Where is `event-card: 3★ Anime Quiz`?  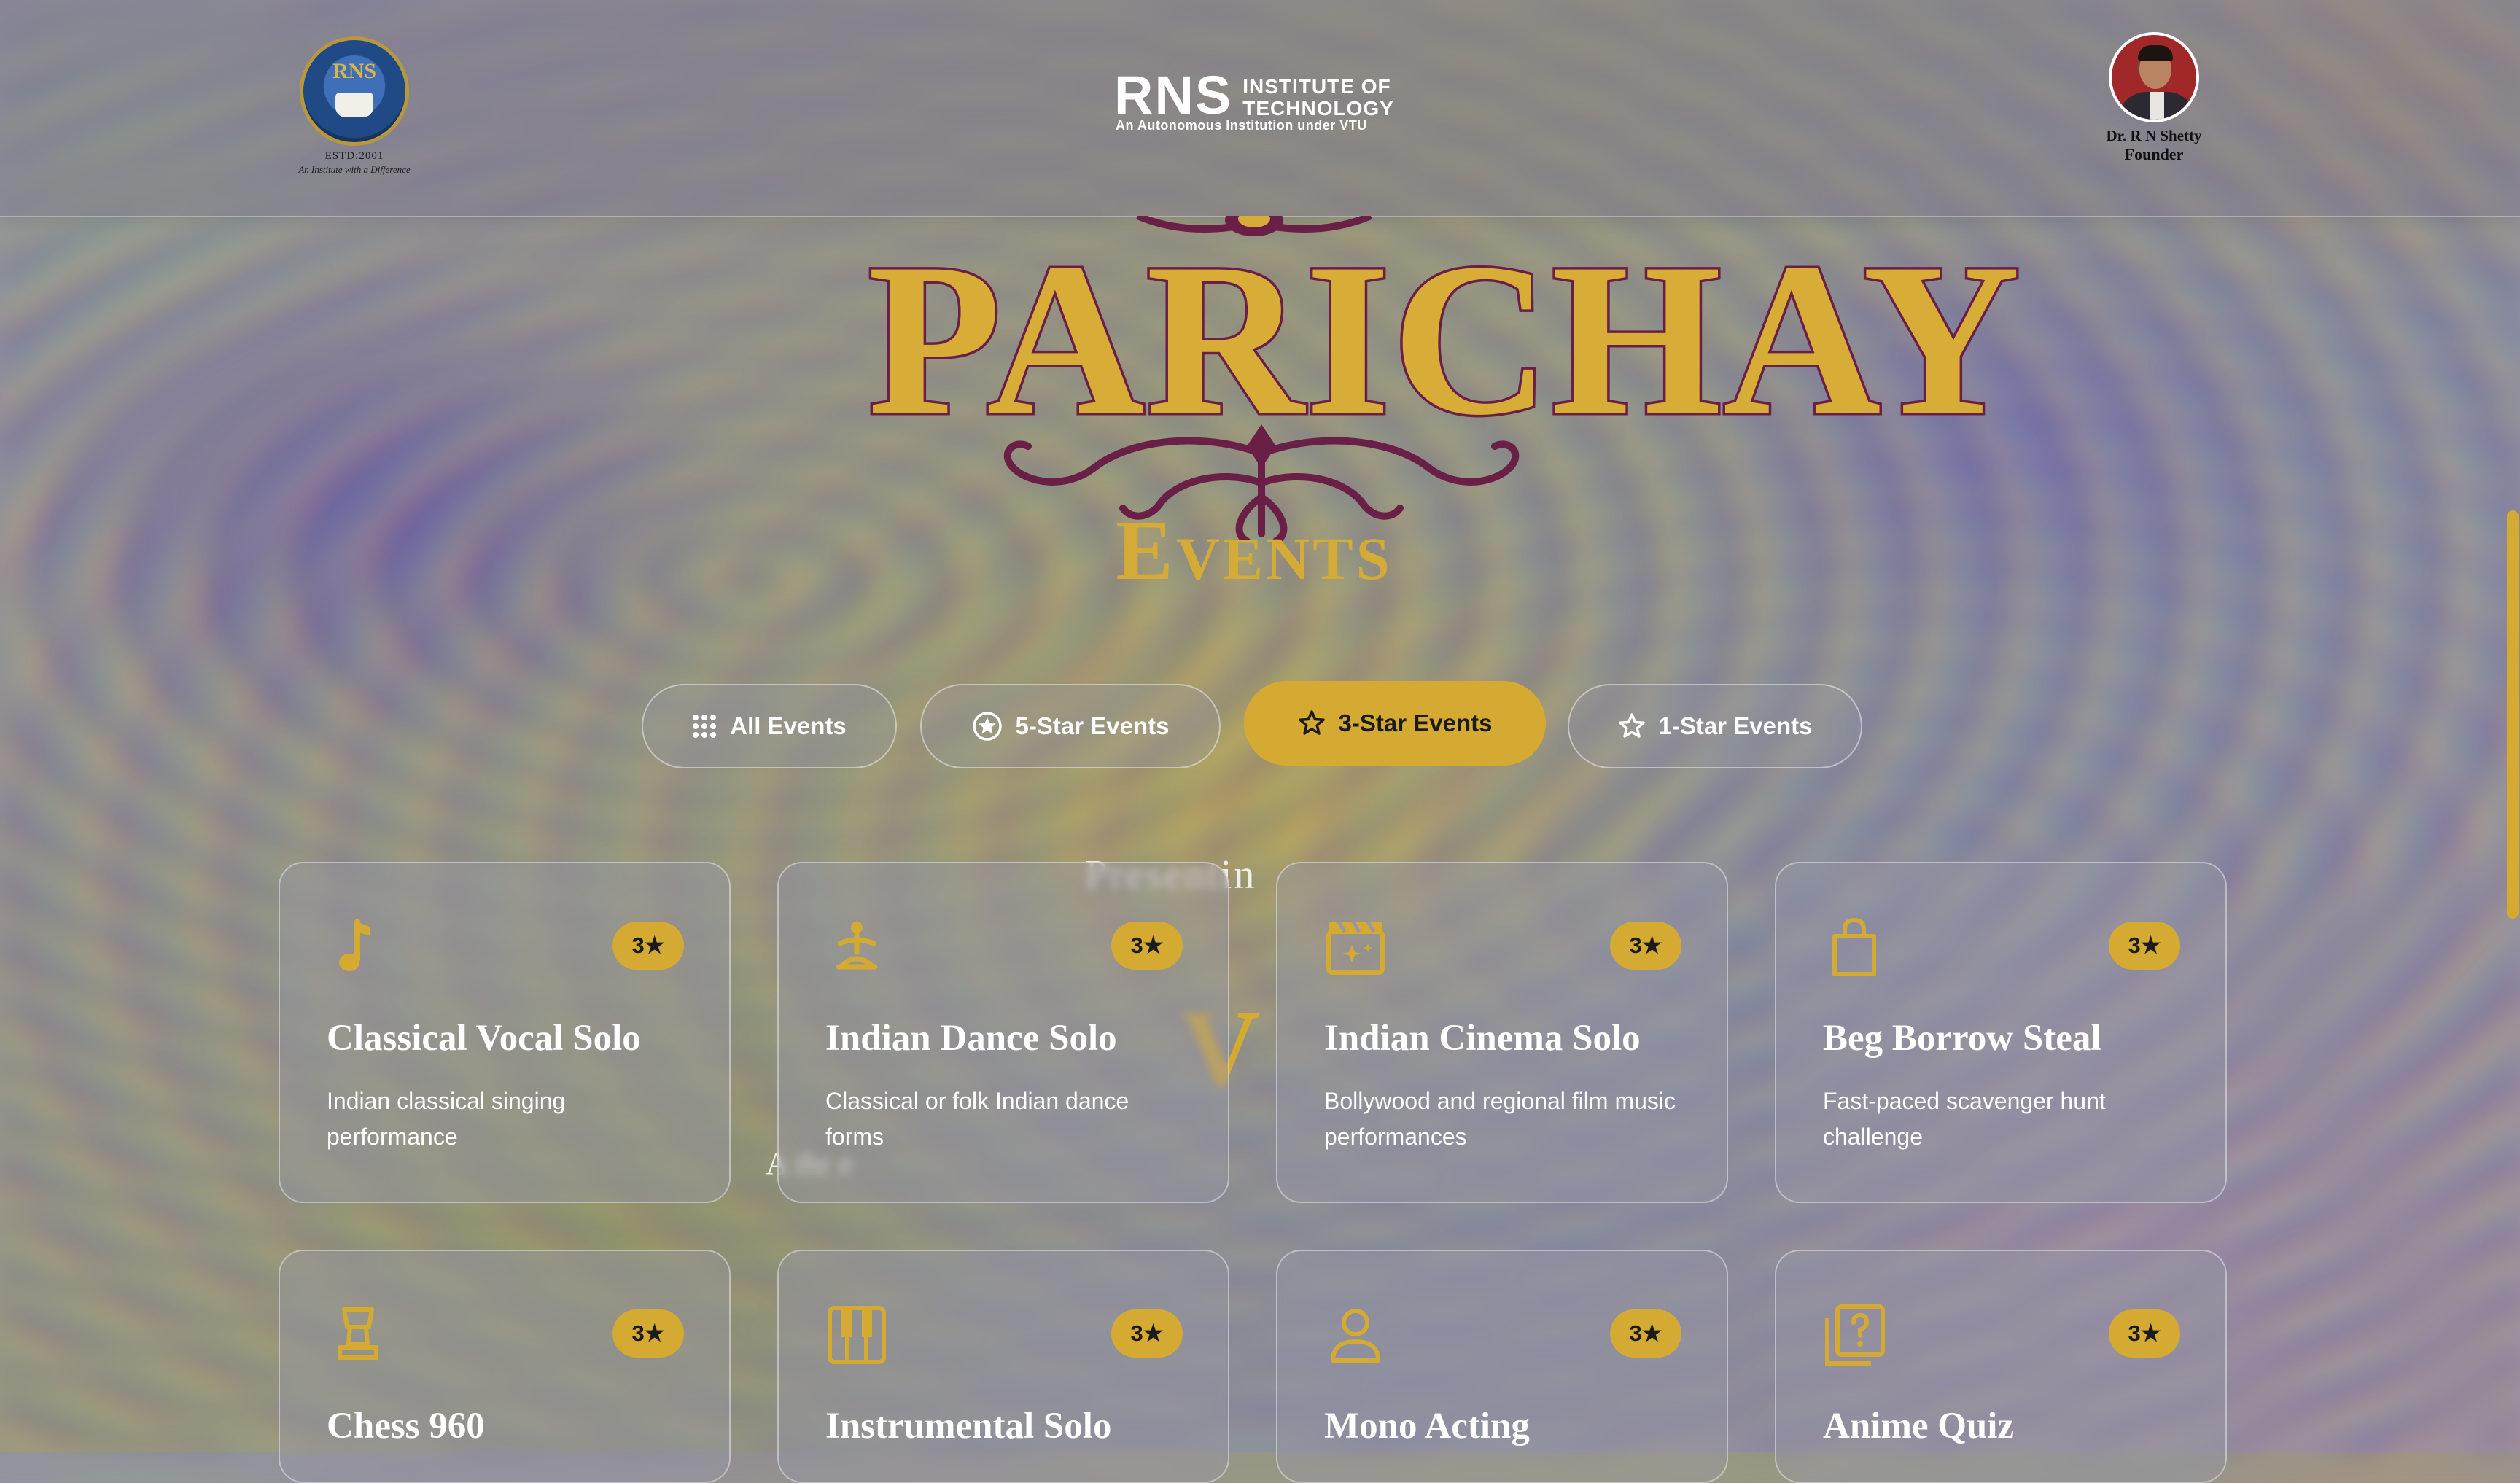
event-card: 3★ Anime Quiz is located at coordinates (2001, 1366).